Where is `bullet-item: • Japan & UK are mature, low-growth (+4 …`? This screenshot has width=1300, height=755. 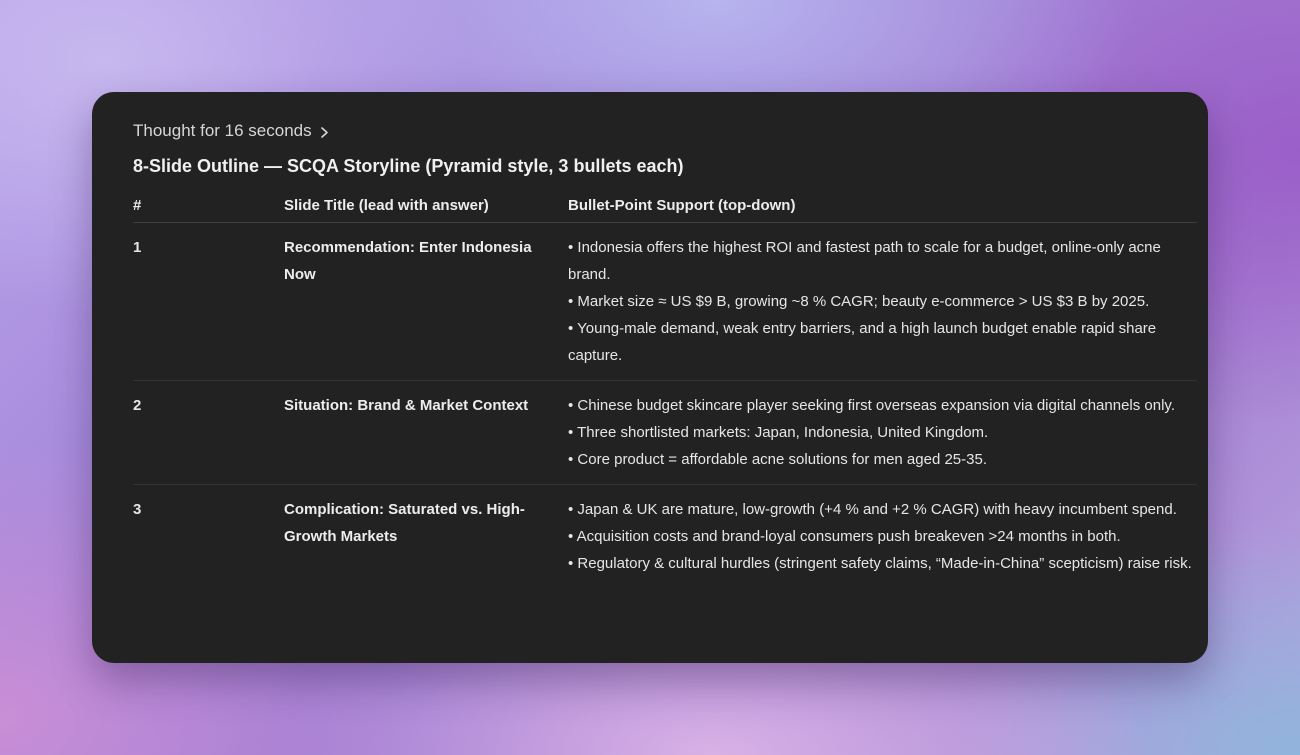
bullet-item: • Japan & UK are mature, low-growth (+4 … is located at coordinates (872, 509).